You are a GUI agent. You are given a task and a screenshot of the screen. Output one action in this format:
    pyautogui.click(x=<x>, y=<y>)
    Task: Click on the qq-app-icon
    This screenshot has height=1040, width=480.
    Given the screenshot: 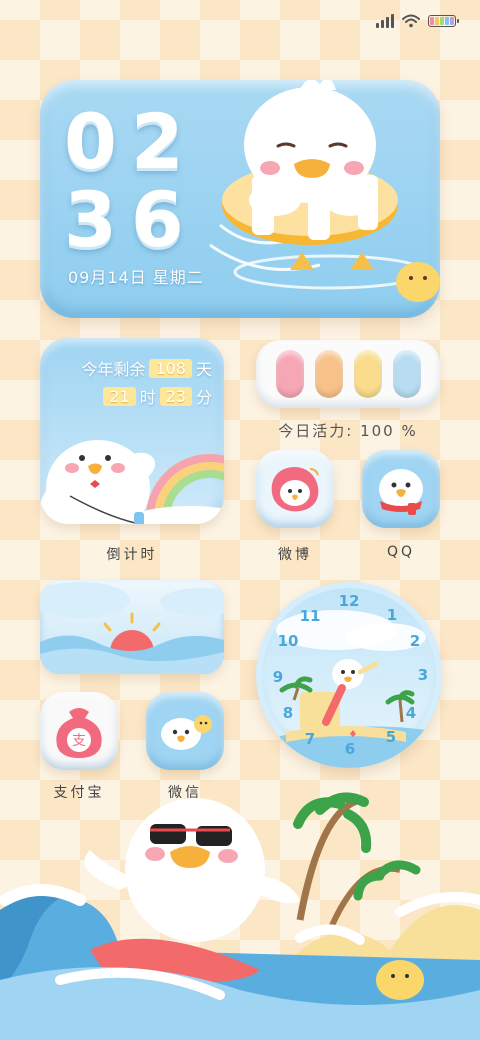 What is the action you would take?
    pyautogui.click(x=401, y=489)
    